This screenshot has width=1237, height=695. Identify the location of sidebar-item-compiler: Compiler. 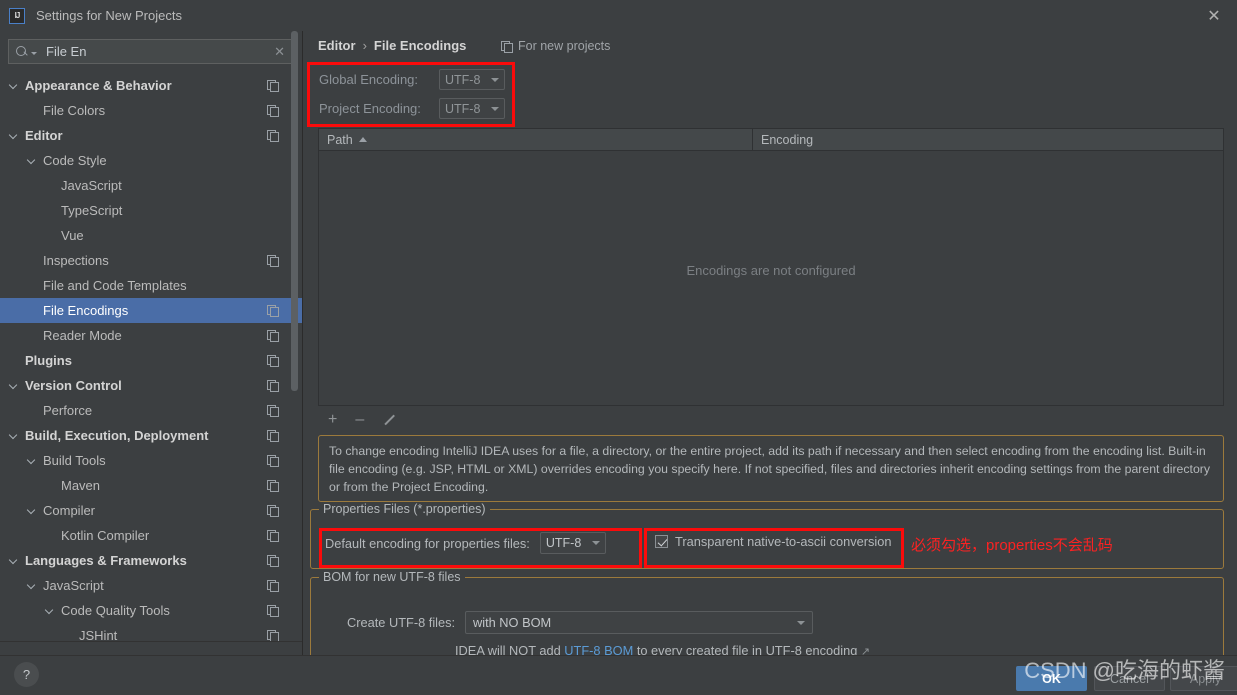
(151, 510).